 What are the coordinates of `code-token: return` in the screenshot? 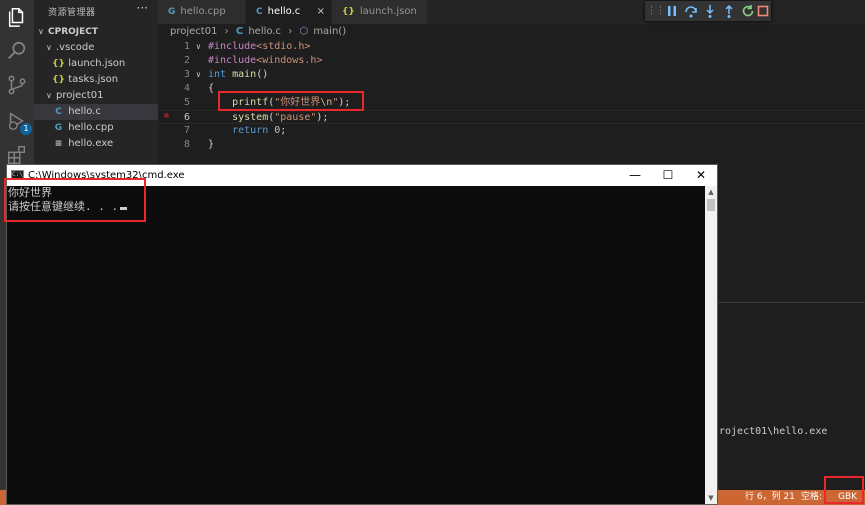 It's located at (250, 130).